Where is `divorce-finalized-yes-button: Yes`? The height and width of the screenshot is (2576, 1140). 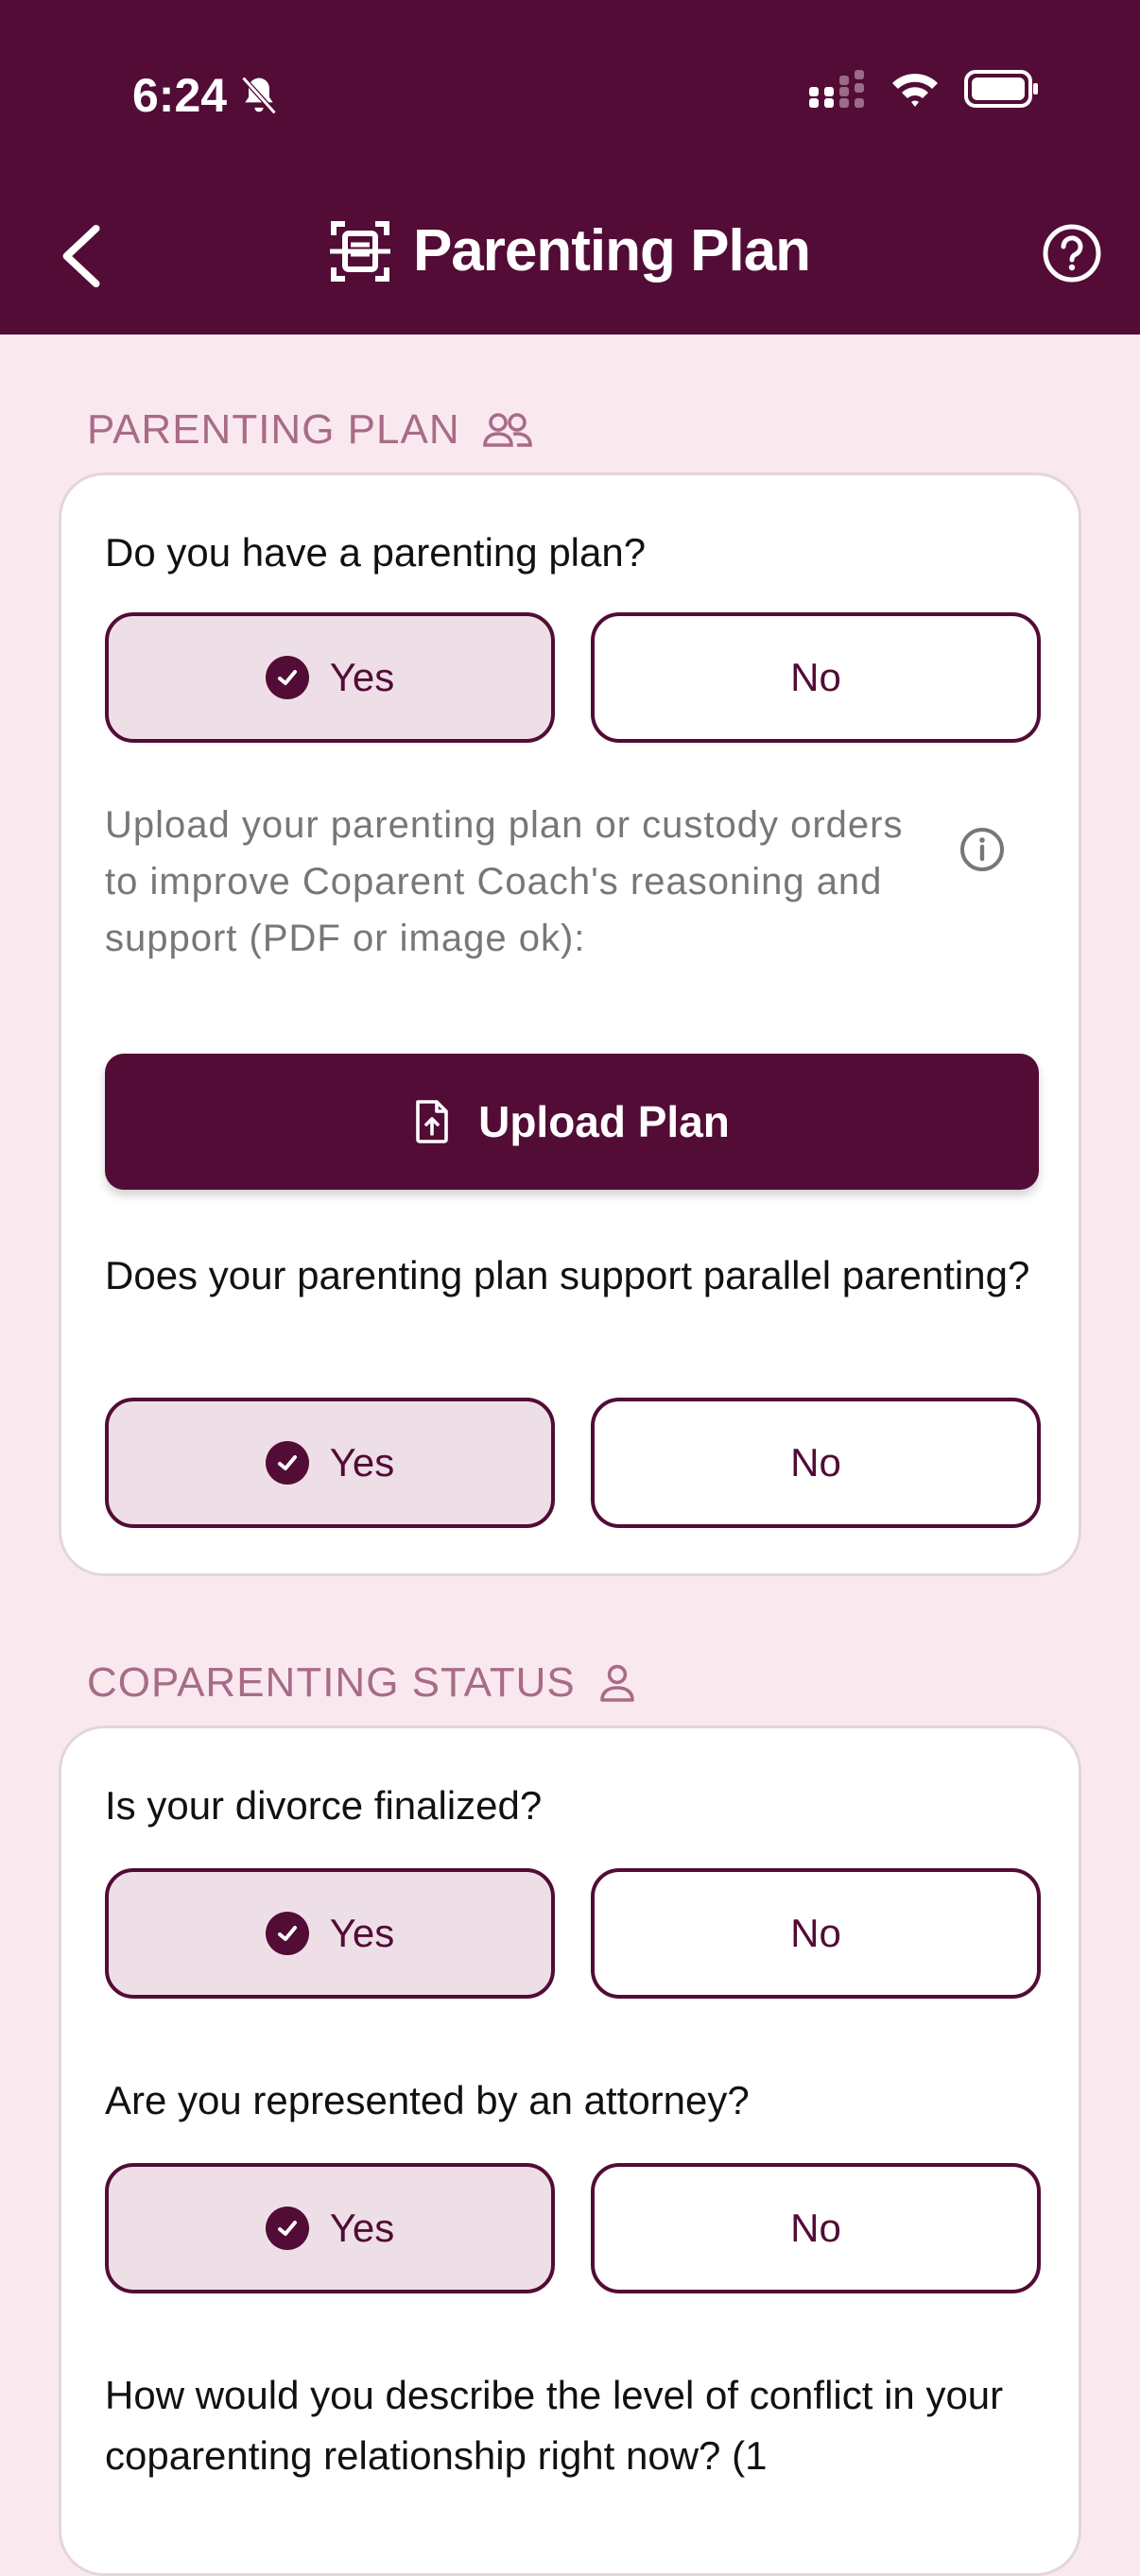
divorce-finalized-yes-button: Yes is located at coordinates (330, 1933).